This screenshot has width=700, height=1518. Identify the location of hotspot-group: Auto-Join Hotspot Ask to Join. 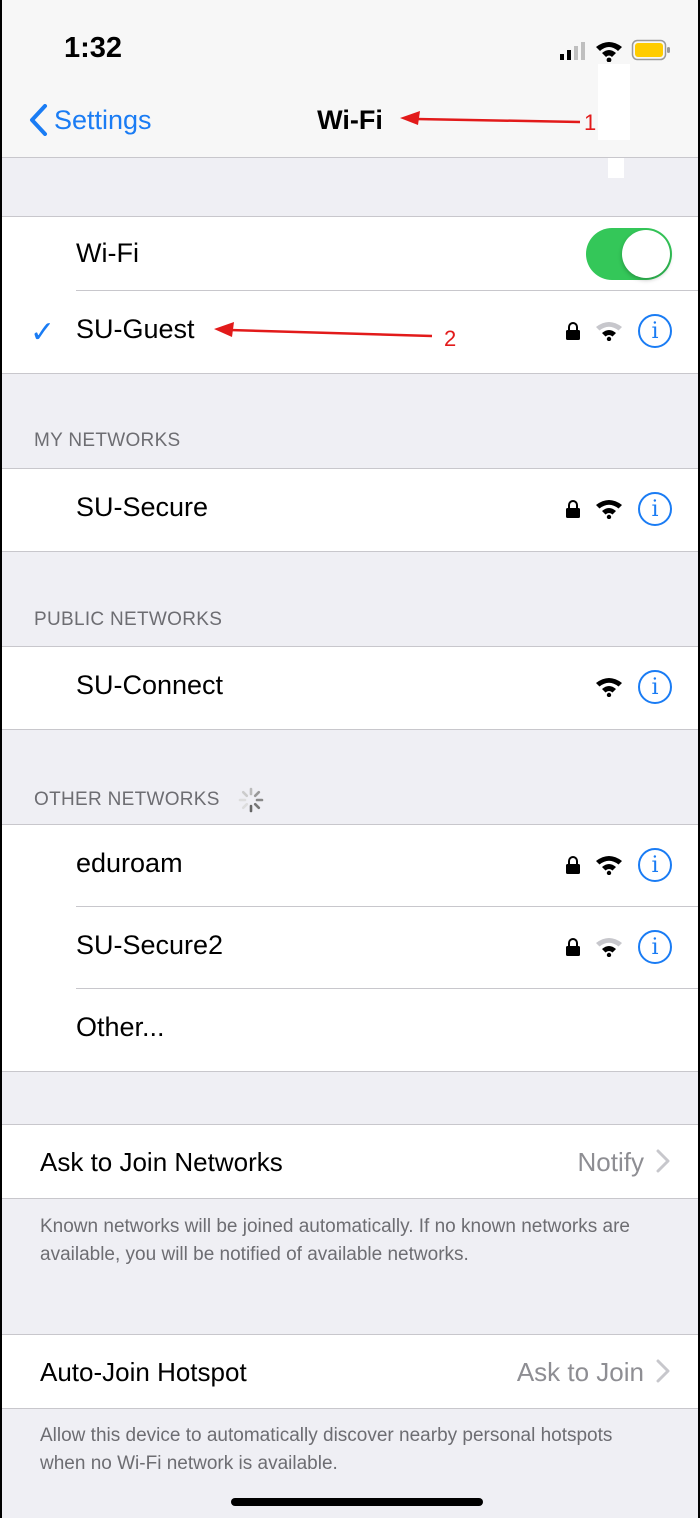
(350, 1371).